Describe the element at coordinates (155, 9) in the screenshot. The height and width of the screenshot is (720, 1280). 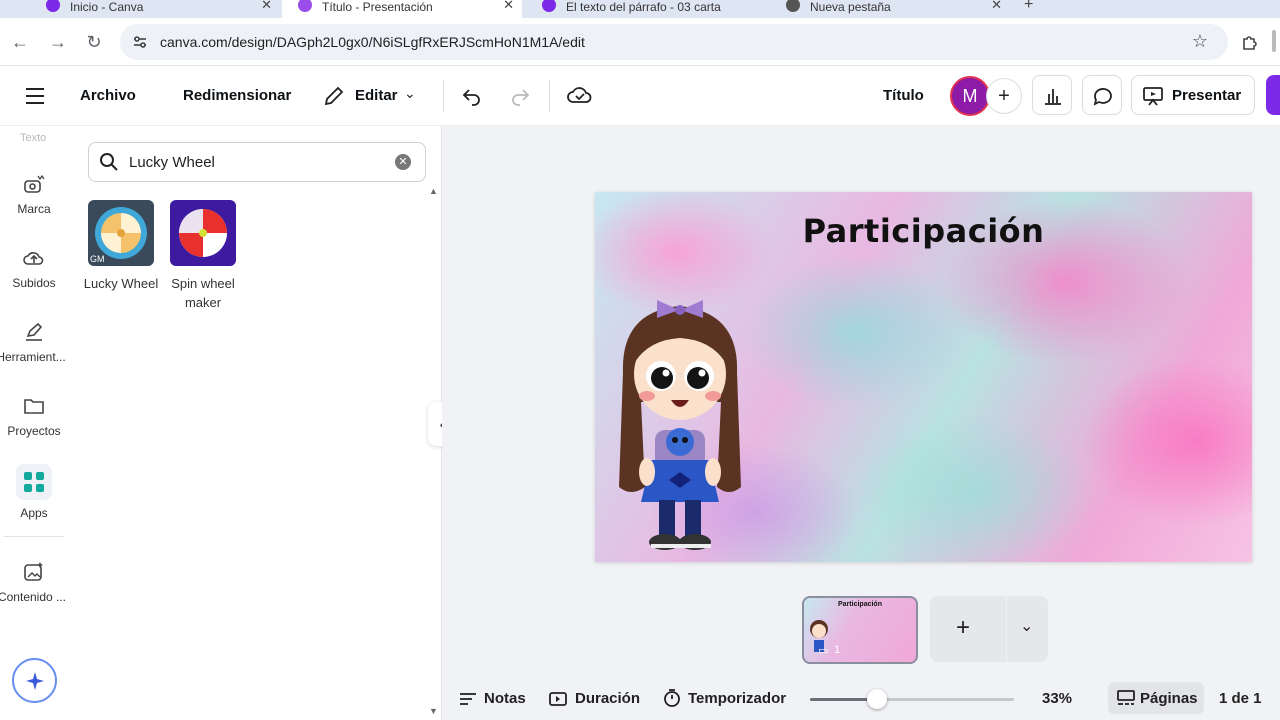
I see `browser-tab: Inicio - Canva ✕` at that location.